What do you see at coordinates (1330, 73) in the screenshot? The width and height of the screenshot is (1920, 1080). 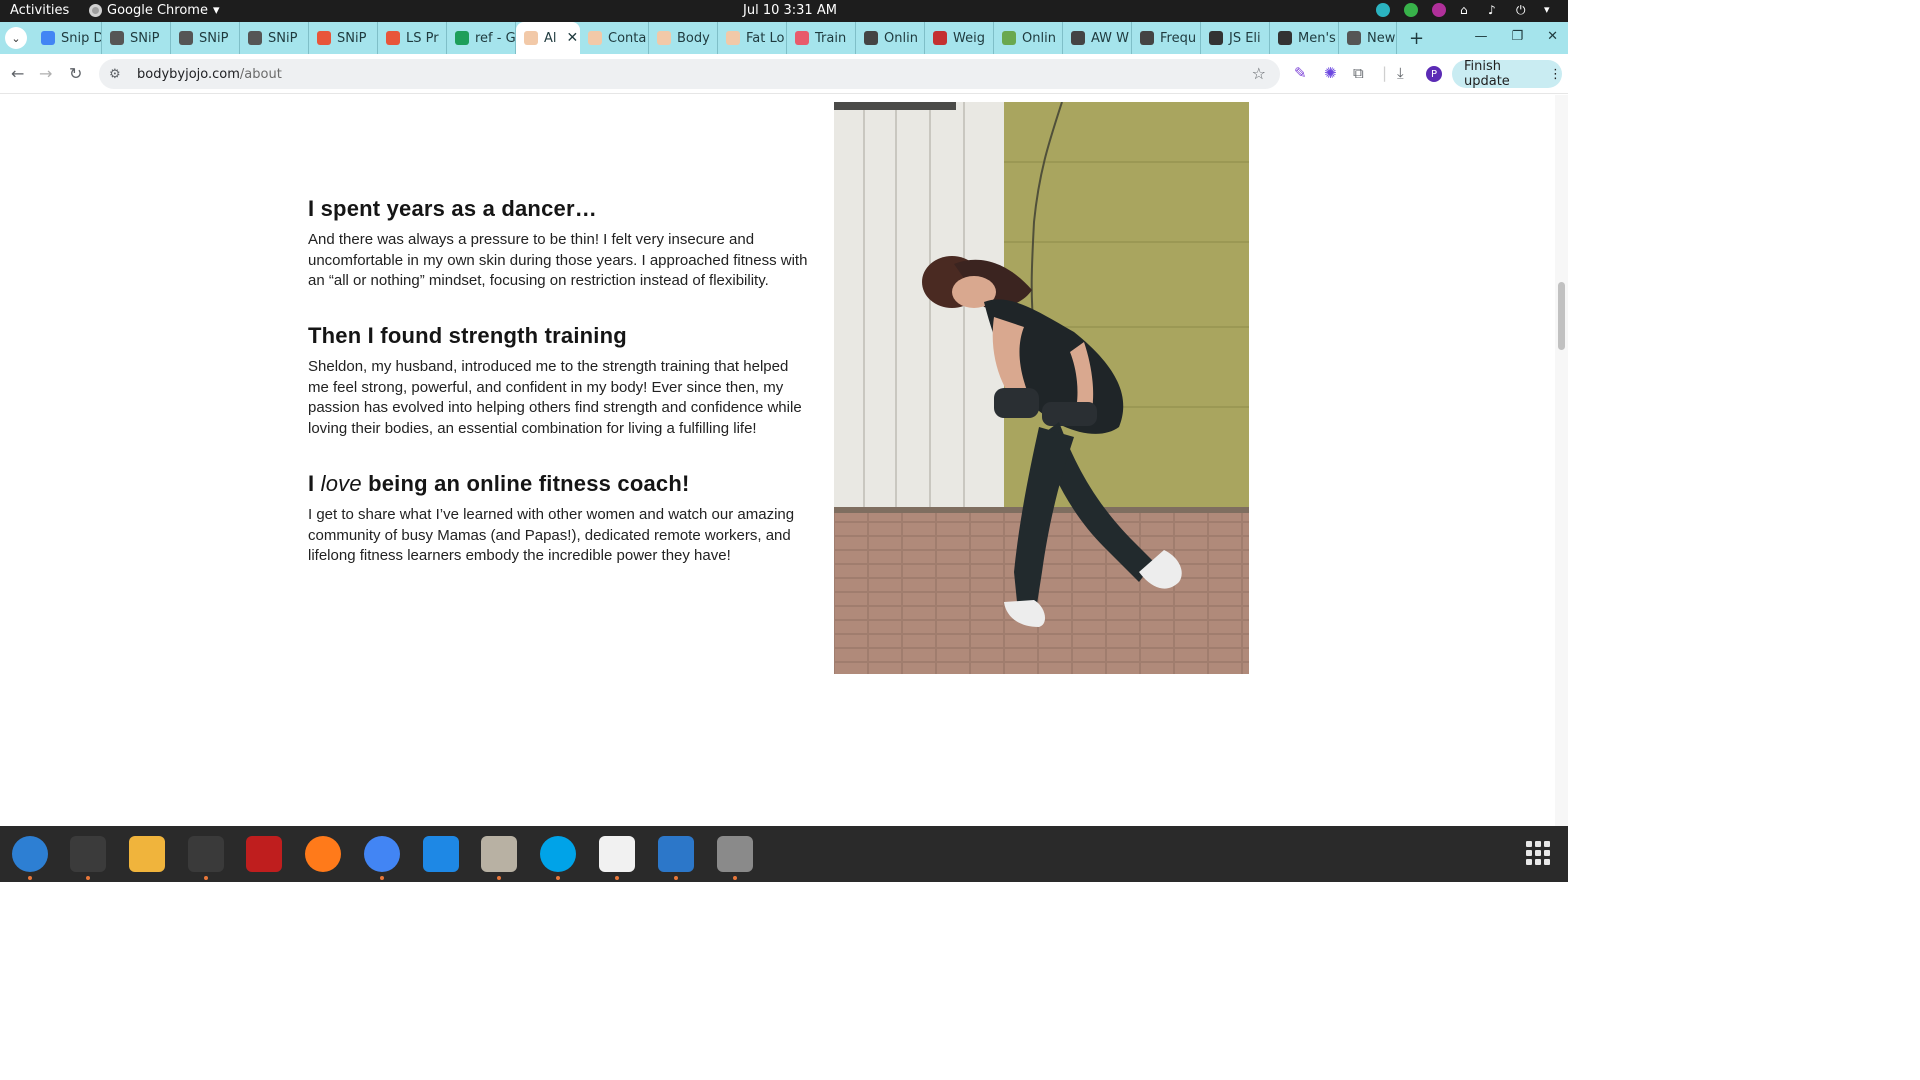 I see `sparkle-extension-icon: ✺` at bounding box center [1330, 73].